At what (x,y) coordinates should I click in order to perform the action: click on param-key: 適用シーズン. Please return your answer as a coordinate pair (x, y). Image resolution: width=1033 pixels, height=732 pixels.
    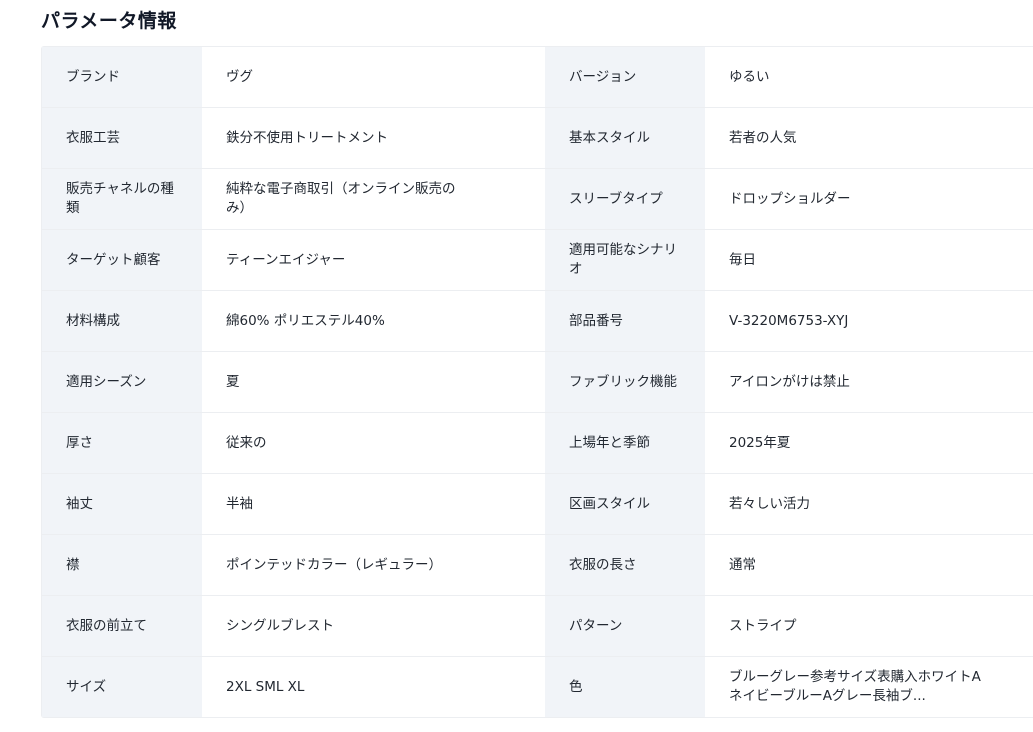
    Looking at the image, I should click on (122, 382).